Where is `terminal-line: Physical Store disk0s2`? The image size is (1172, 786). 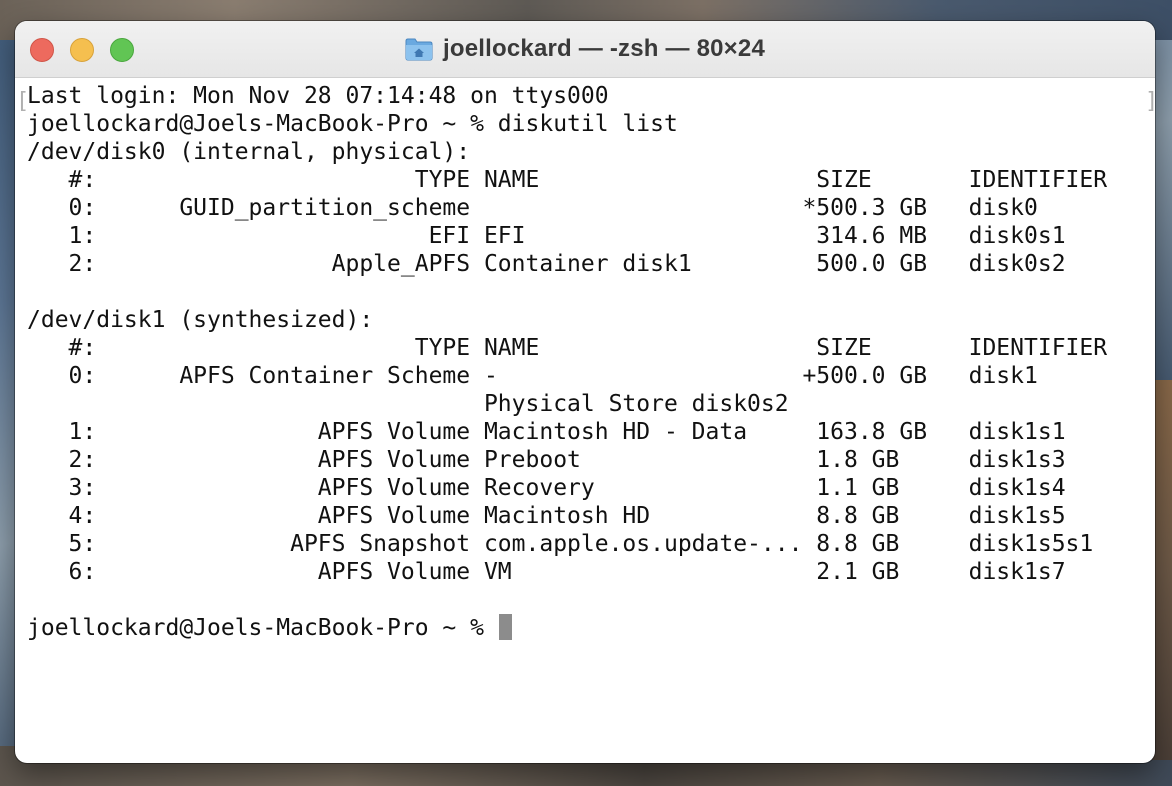
terminal-line: Physical Store disk0s2 is located at coordinates (587, 404).